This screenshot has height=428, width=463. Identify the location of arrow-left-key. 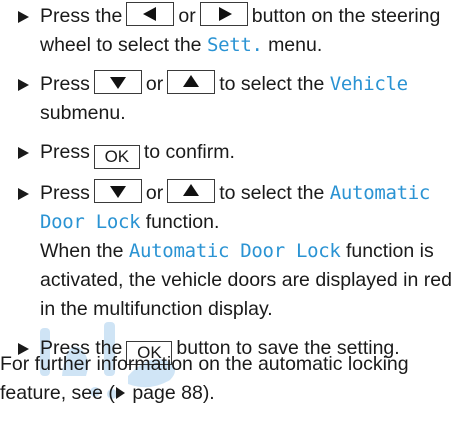
(150, 14).